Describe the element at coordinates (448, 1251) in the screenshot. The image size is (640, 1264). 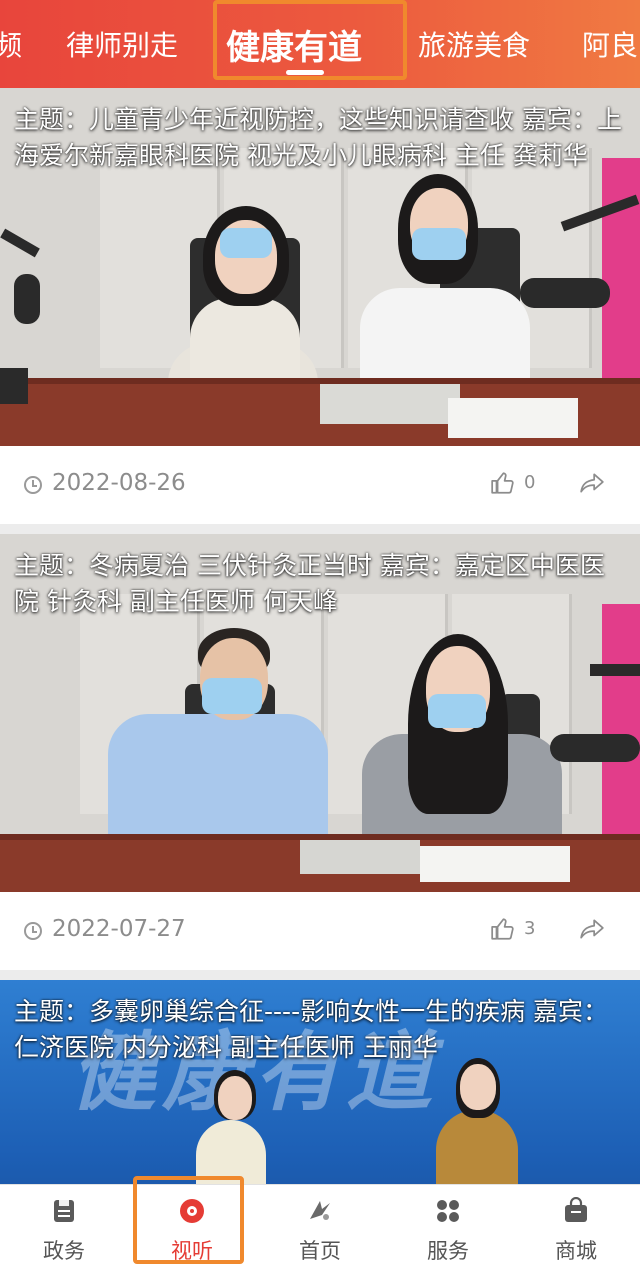
I see `nav-label: 服务` at that location.